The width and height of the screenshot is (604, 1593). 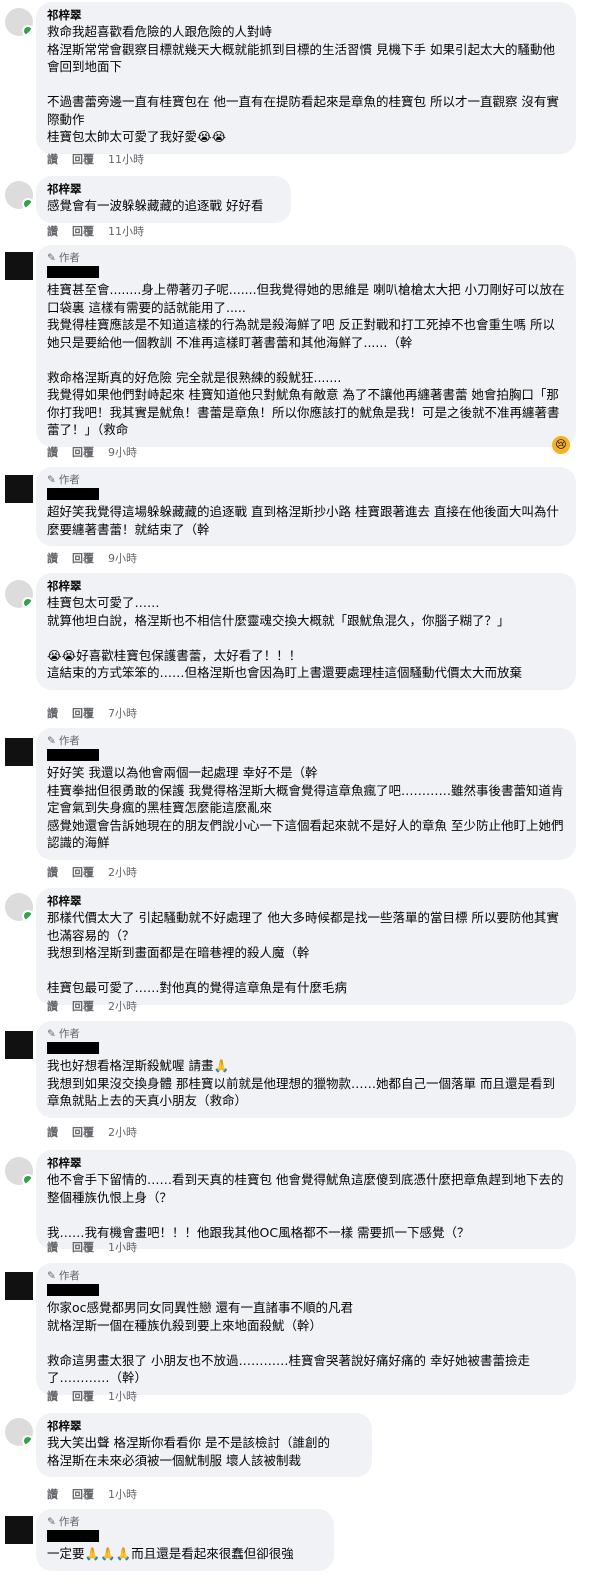 What do you see at coordinates (155, 205) in the screenshot?
I see `comment-text: 感覺會有一波躲躲藏藏的追逐戰 好好看` at bounding box center [155, 205].